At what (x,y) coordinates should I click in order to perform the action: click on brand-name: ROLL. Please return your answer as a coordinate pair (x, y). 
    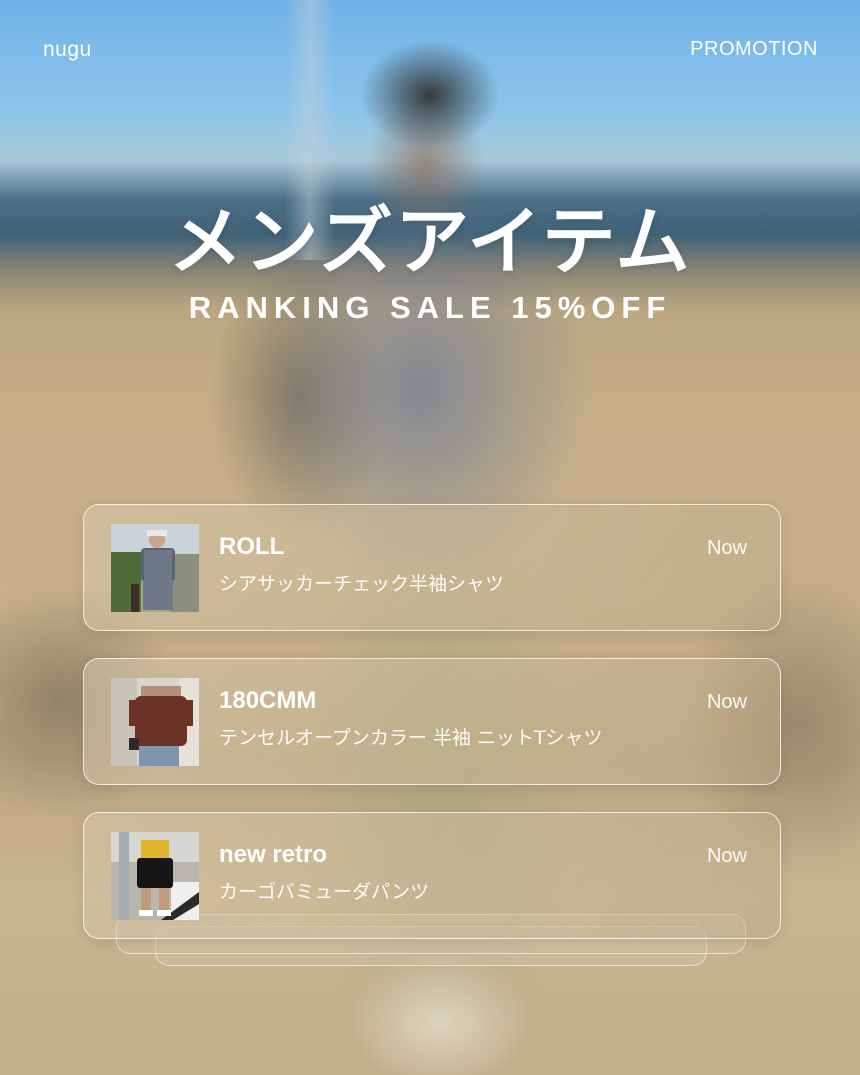
    Looking at the image, I should click on (252, 546).